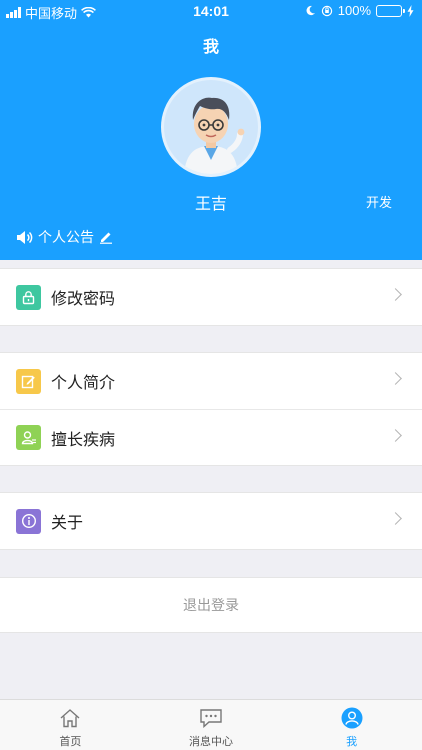 The image size is (422, 750). I want to click on user-icon, so click(352, 718).